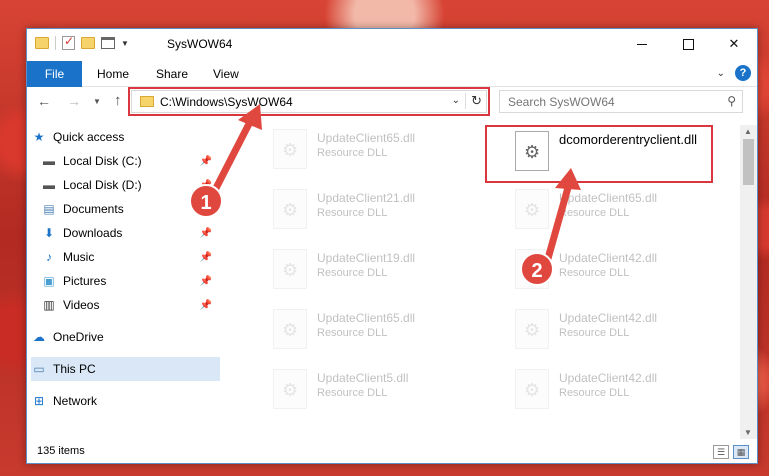 The width and height of the screenshot is (769, 476). Describe the element at coordinates (93, 233) in the screenshot. I see `sidebar-item-label: Downloads` at that location.